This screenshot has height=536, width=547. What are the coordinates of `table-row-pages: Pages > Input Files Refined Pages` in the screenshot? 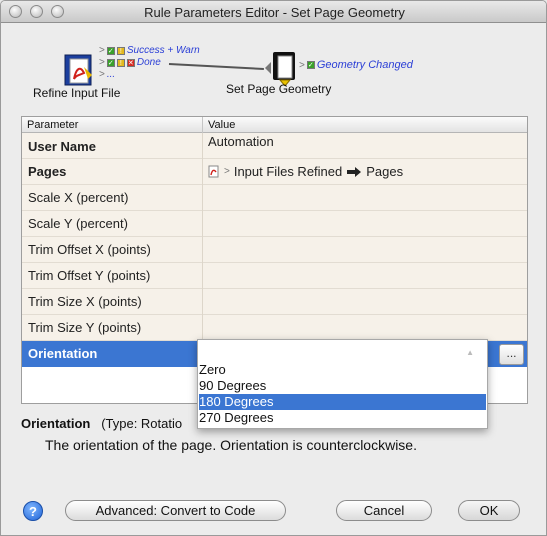 It's located at (274, 172).